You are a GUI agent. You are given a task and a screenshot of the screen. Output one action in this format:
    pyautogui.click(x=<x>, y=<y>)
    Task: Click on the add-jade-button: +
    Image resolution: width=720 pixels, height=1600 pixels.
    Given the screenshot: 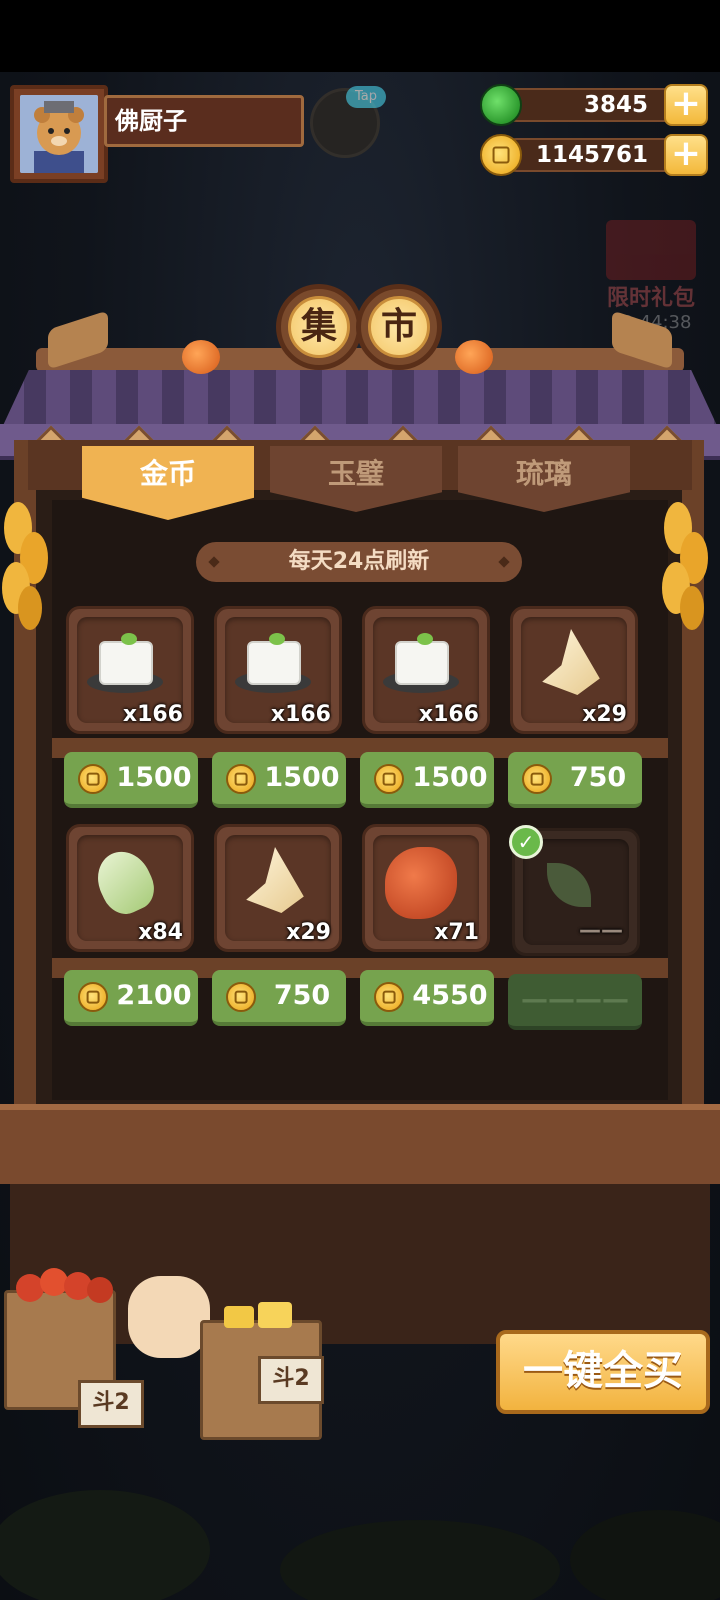 What is the action you would take?
    pyautogui.click(x=686, y=105)
    